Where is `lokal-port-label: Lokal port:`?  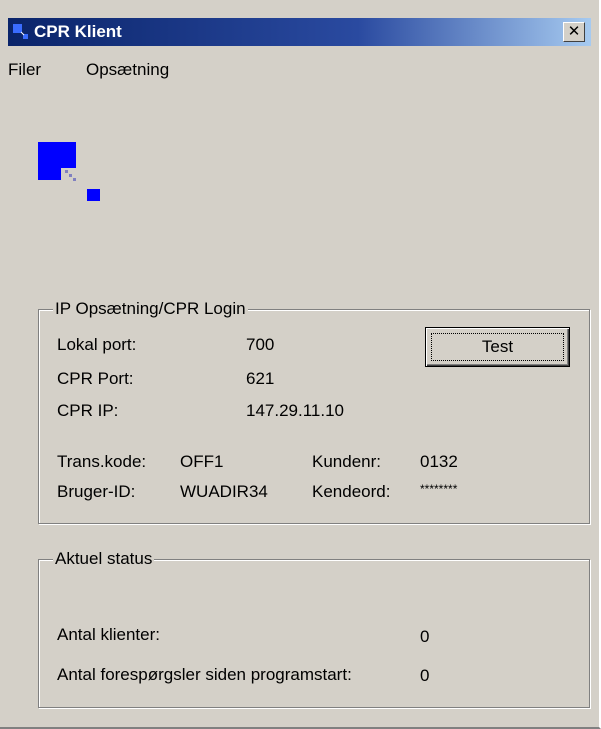 lokal-port-label: Lokal port: is located at coordinates (97, 344).